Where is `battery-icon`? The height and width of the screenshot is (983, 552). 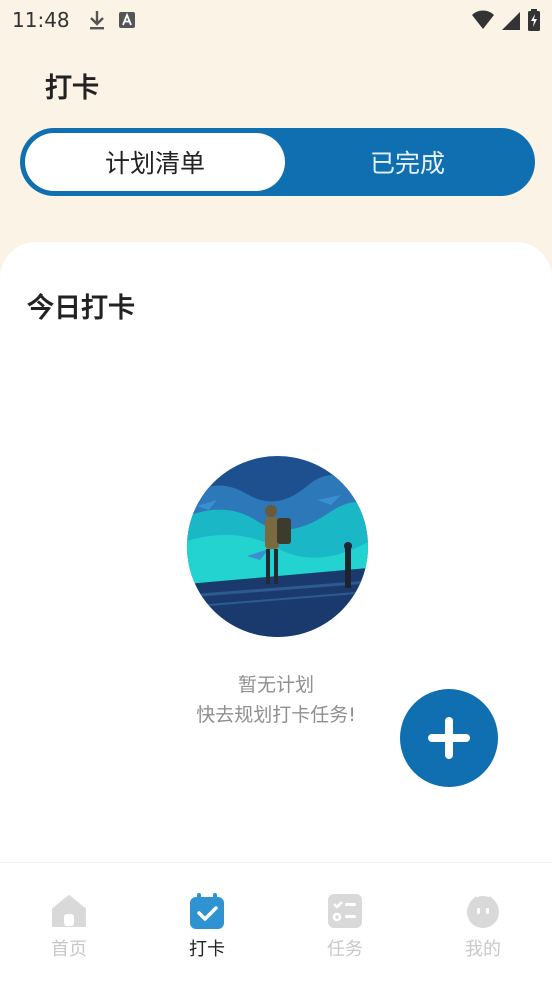 battery-icon is located at coordinates (534, 20).